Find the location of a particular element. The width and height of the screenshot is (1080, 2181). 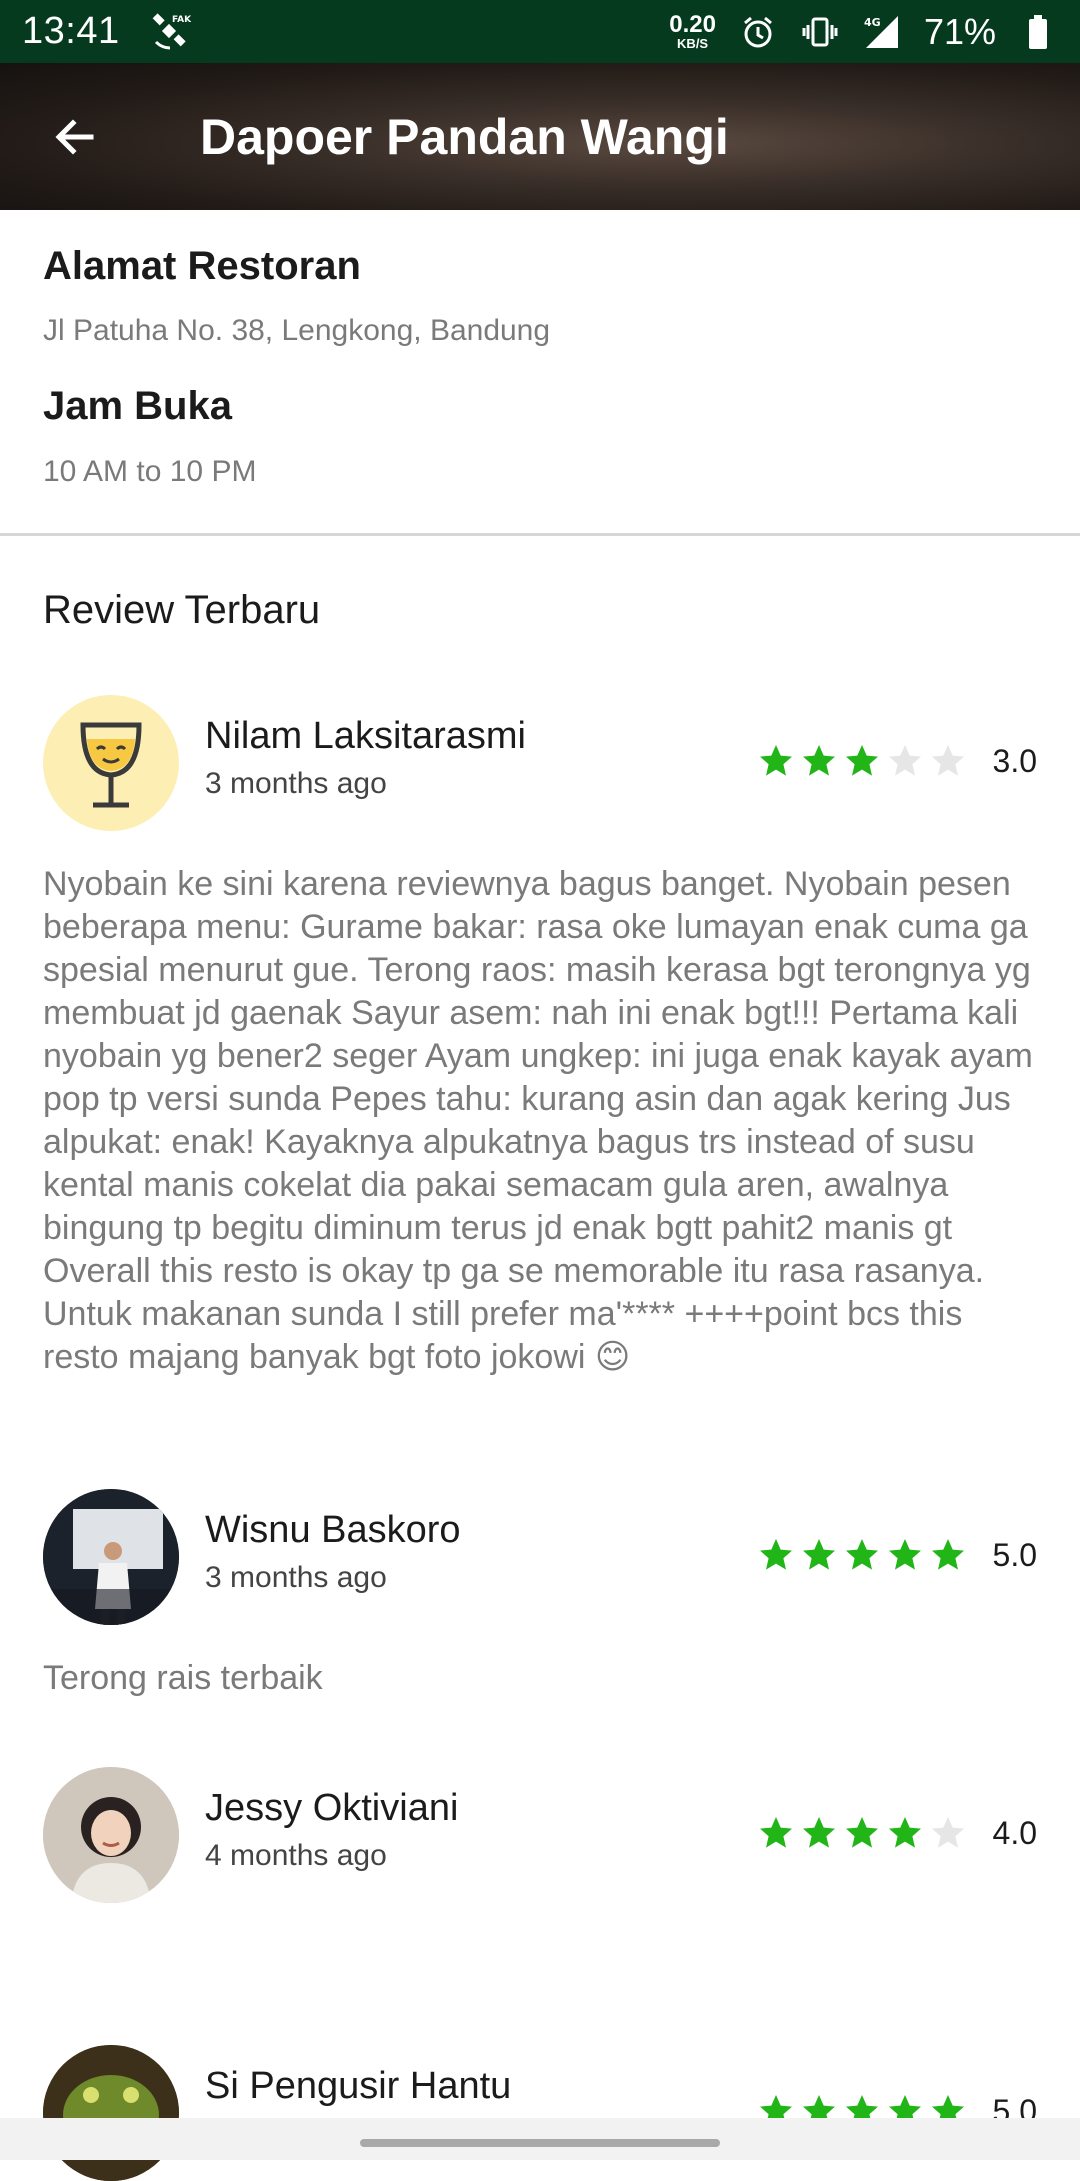

arrow-back-icon is located at coordinates (74, 136).